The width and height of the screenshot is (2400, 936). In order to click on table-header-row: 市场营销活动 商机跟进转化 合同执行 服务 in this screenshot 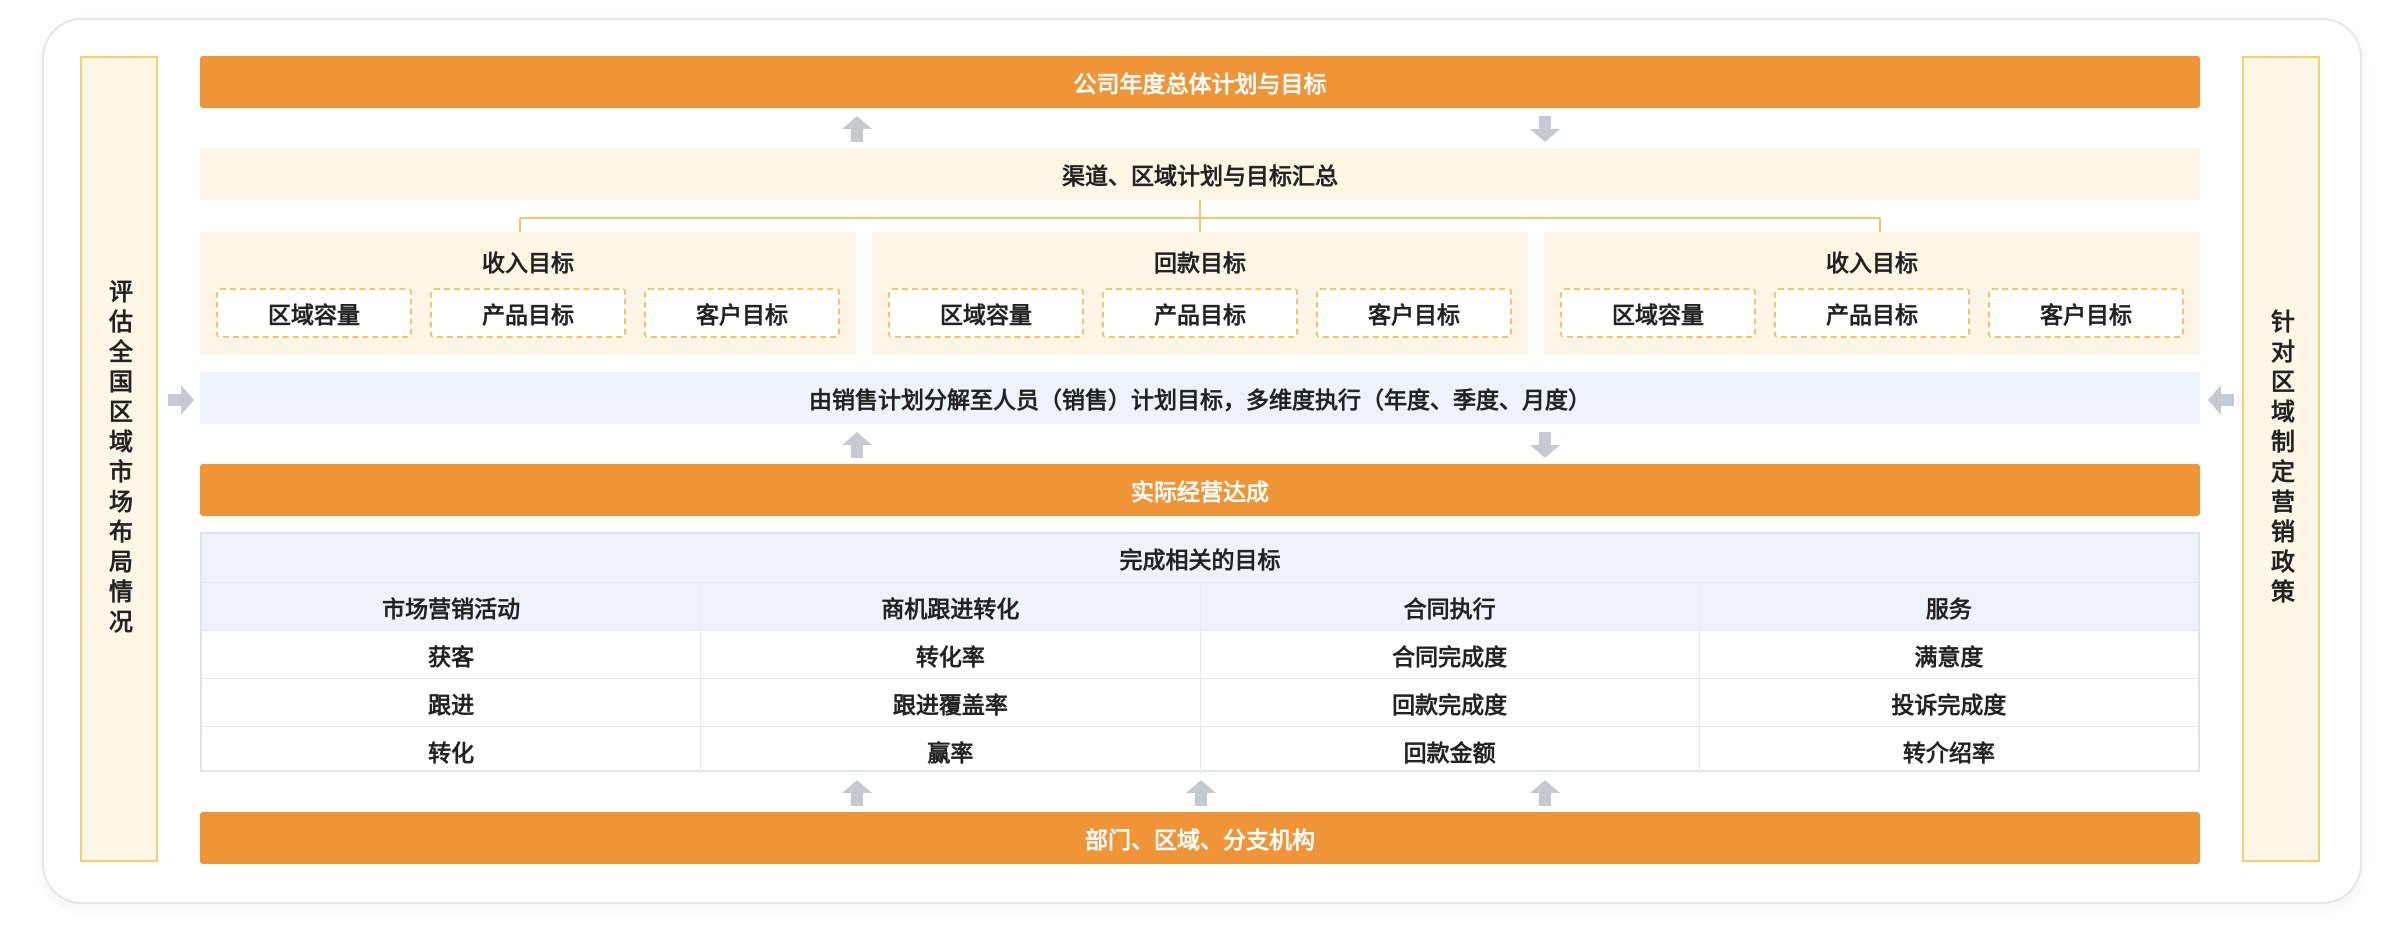, I will do `click(1200, 607)`.